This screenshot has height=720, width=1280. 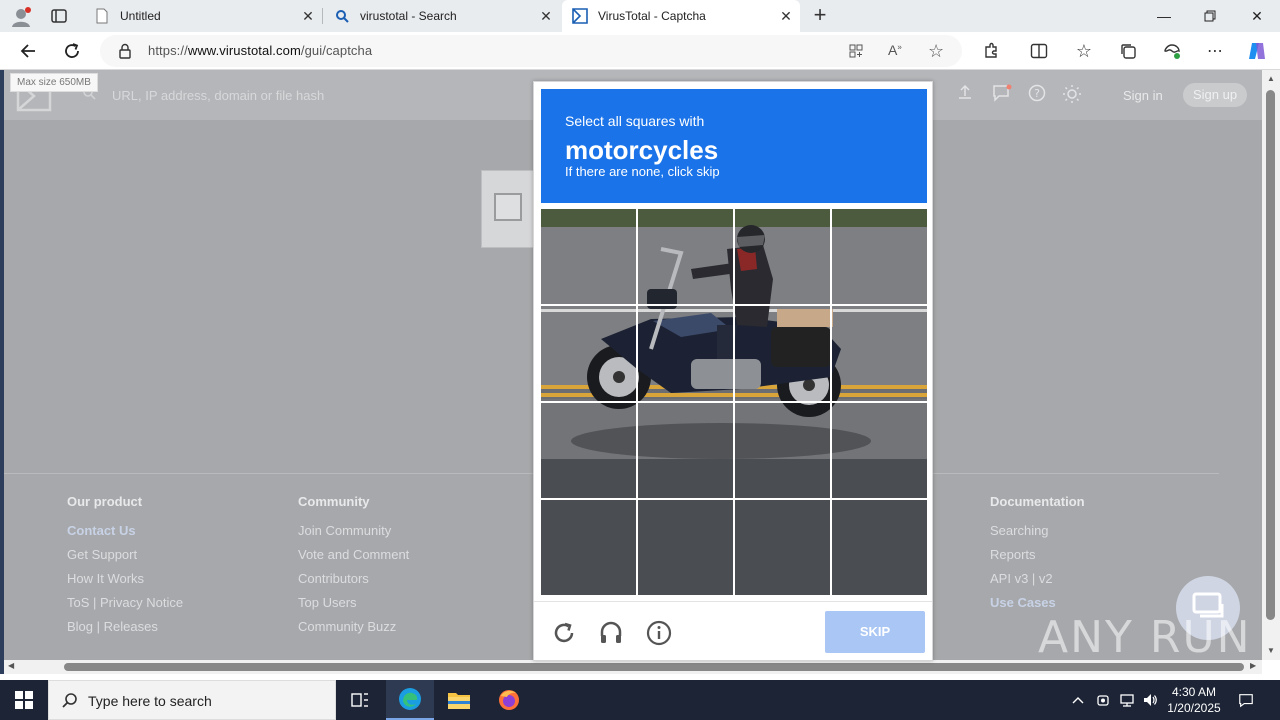 I want to click on edge-taskbar-icon, so click(x=410, y=700).